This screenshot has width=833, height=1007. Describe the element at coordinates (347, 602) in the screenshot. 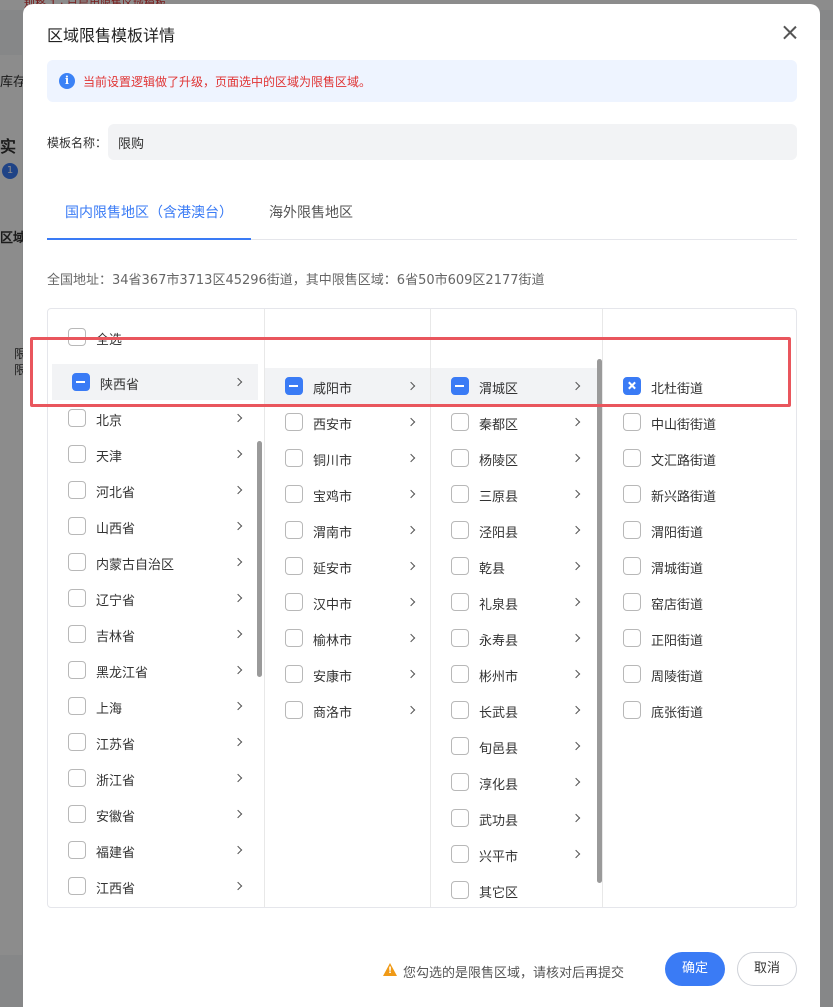

I see `list-item-city: 汉中市` at that location.